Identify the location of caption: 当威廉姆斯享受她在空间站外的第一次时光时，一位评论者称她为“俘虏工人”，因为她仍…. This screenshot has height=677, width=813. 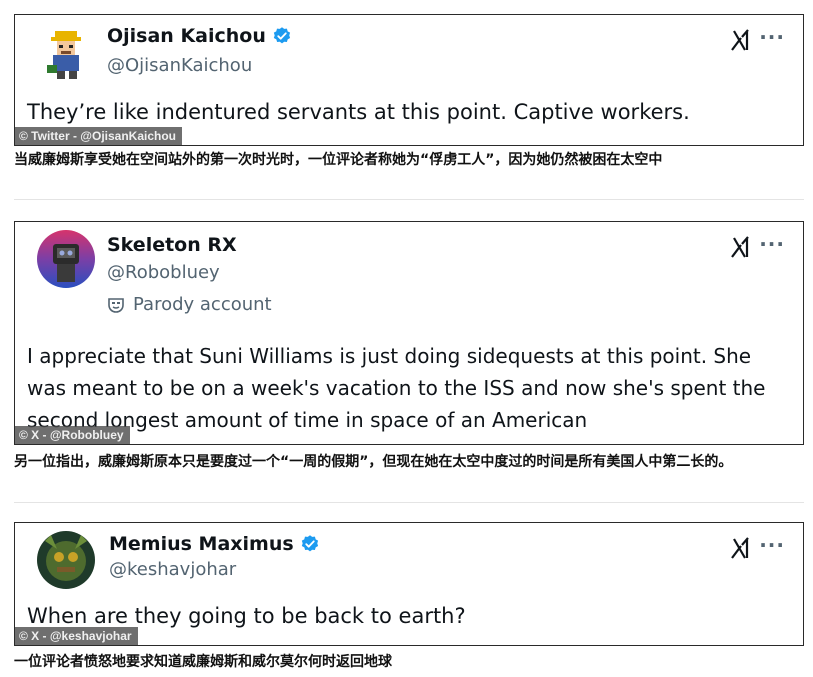
(338, 160).